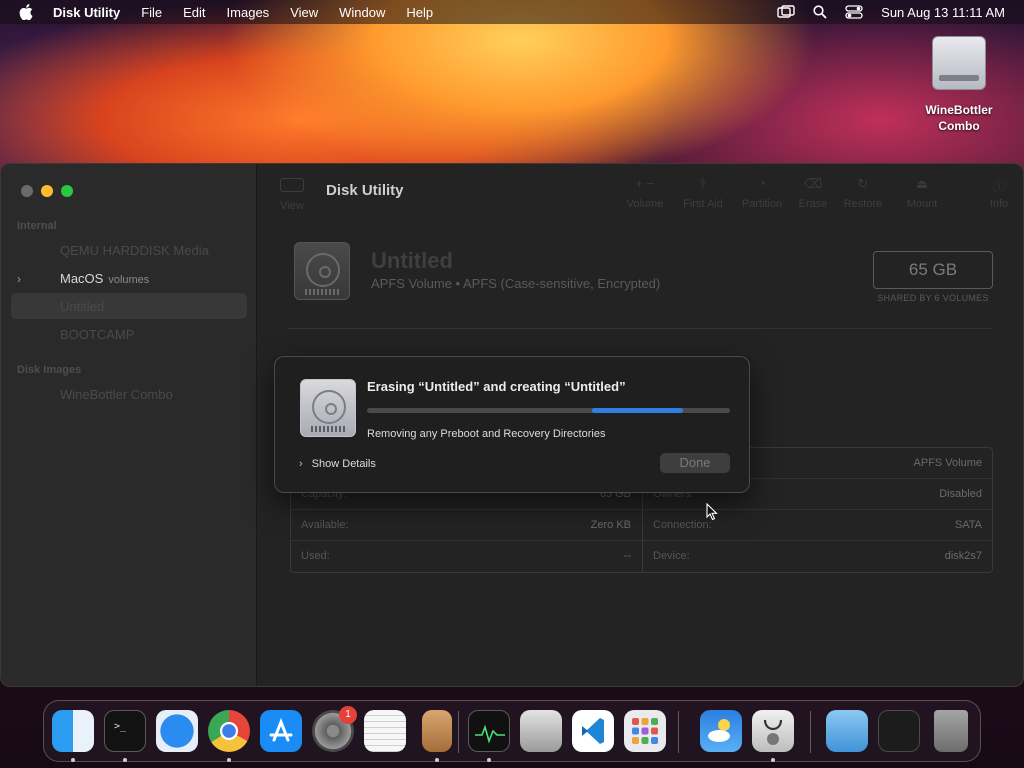 The image size is (1024, 768). What do you see at coordinates (999, 186) in the screenshot?
I see `info-icon: ⓘ` at bounding box center [999, 186].